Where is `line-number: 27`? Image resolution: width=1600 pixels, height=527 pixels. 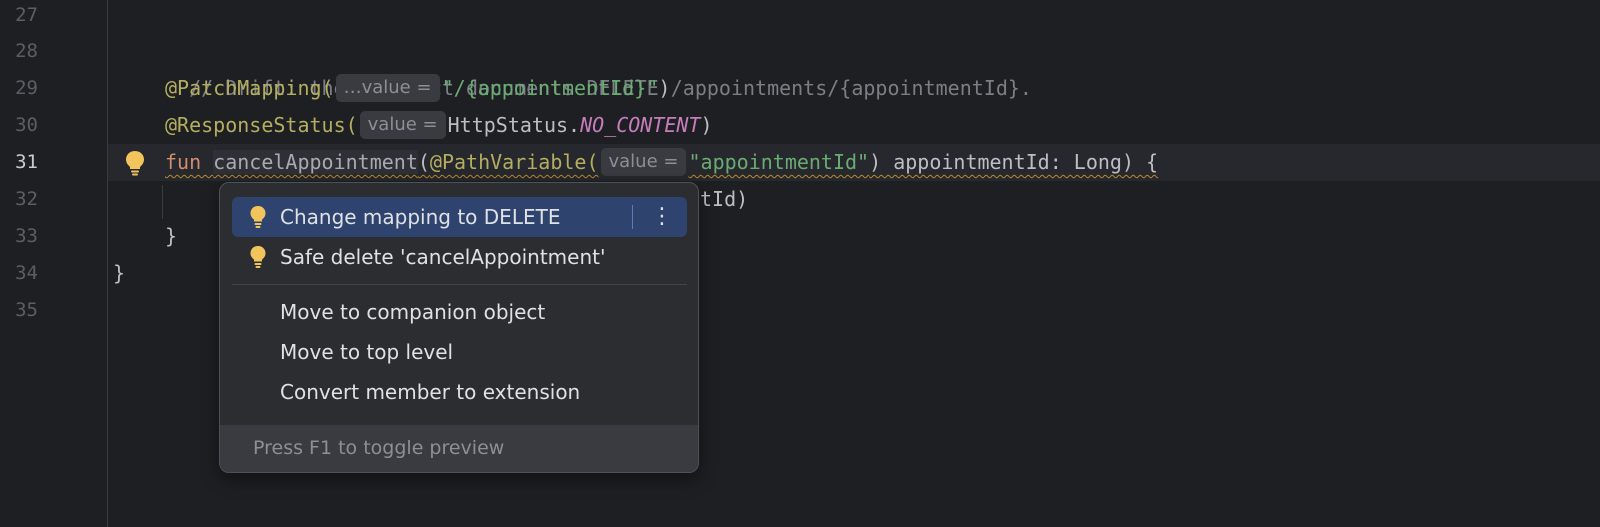 line-number: 27 is located at coordinates (26, 15).